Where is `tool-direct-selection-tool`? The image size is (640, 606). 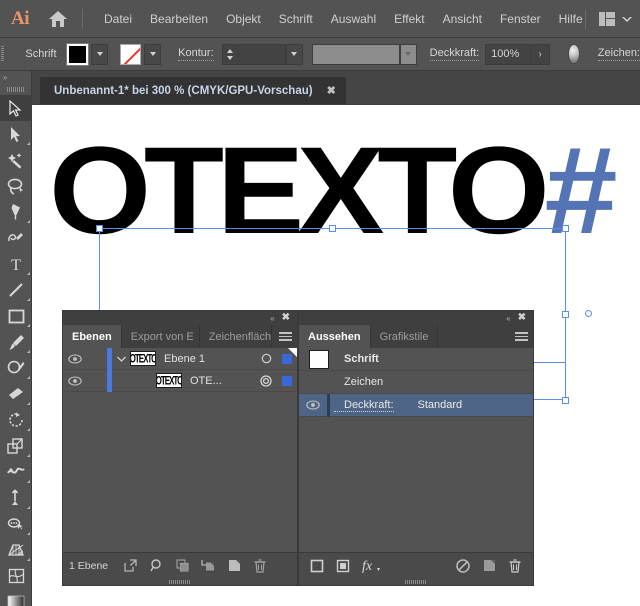
tool-direct-selection-tool is located at coordinates (16, 134).